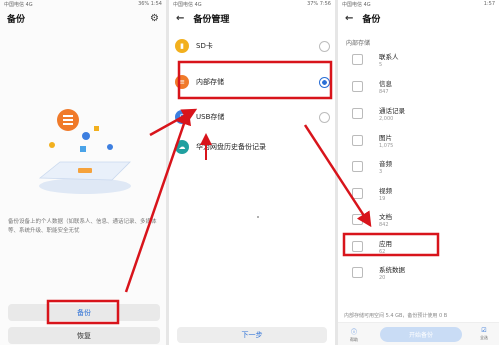  Describe the element at coordinates (385, 83) in the screenshot. I see `item-name: 信息` at that location.